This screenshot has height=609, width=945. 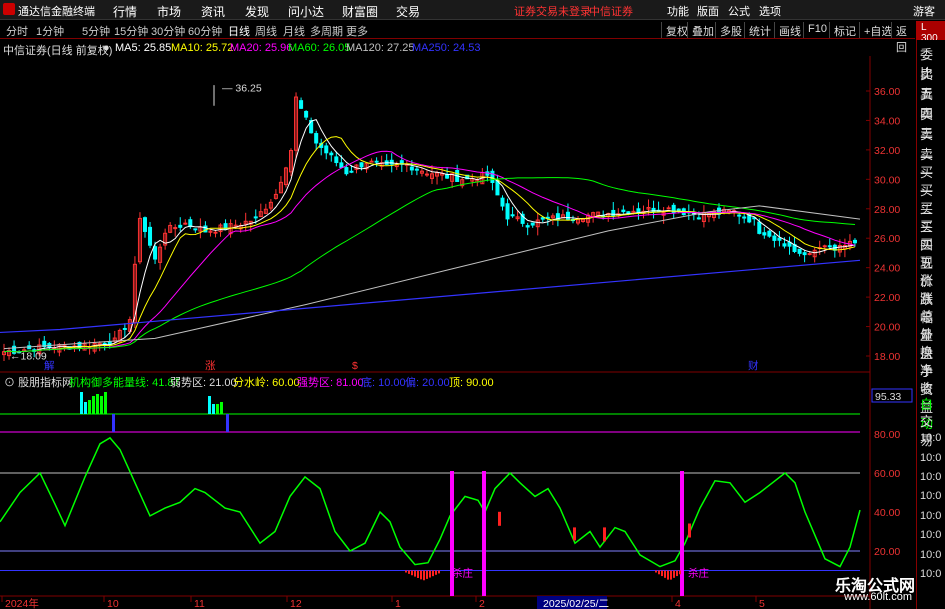 I want to click on date-axis-label: 2, so click(x=482, y=603).